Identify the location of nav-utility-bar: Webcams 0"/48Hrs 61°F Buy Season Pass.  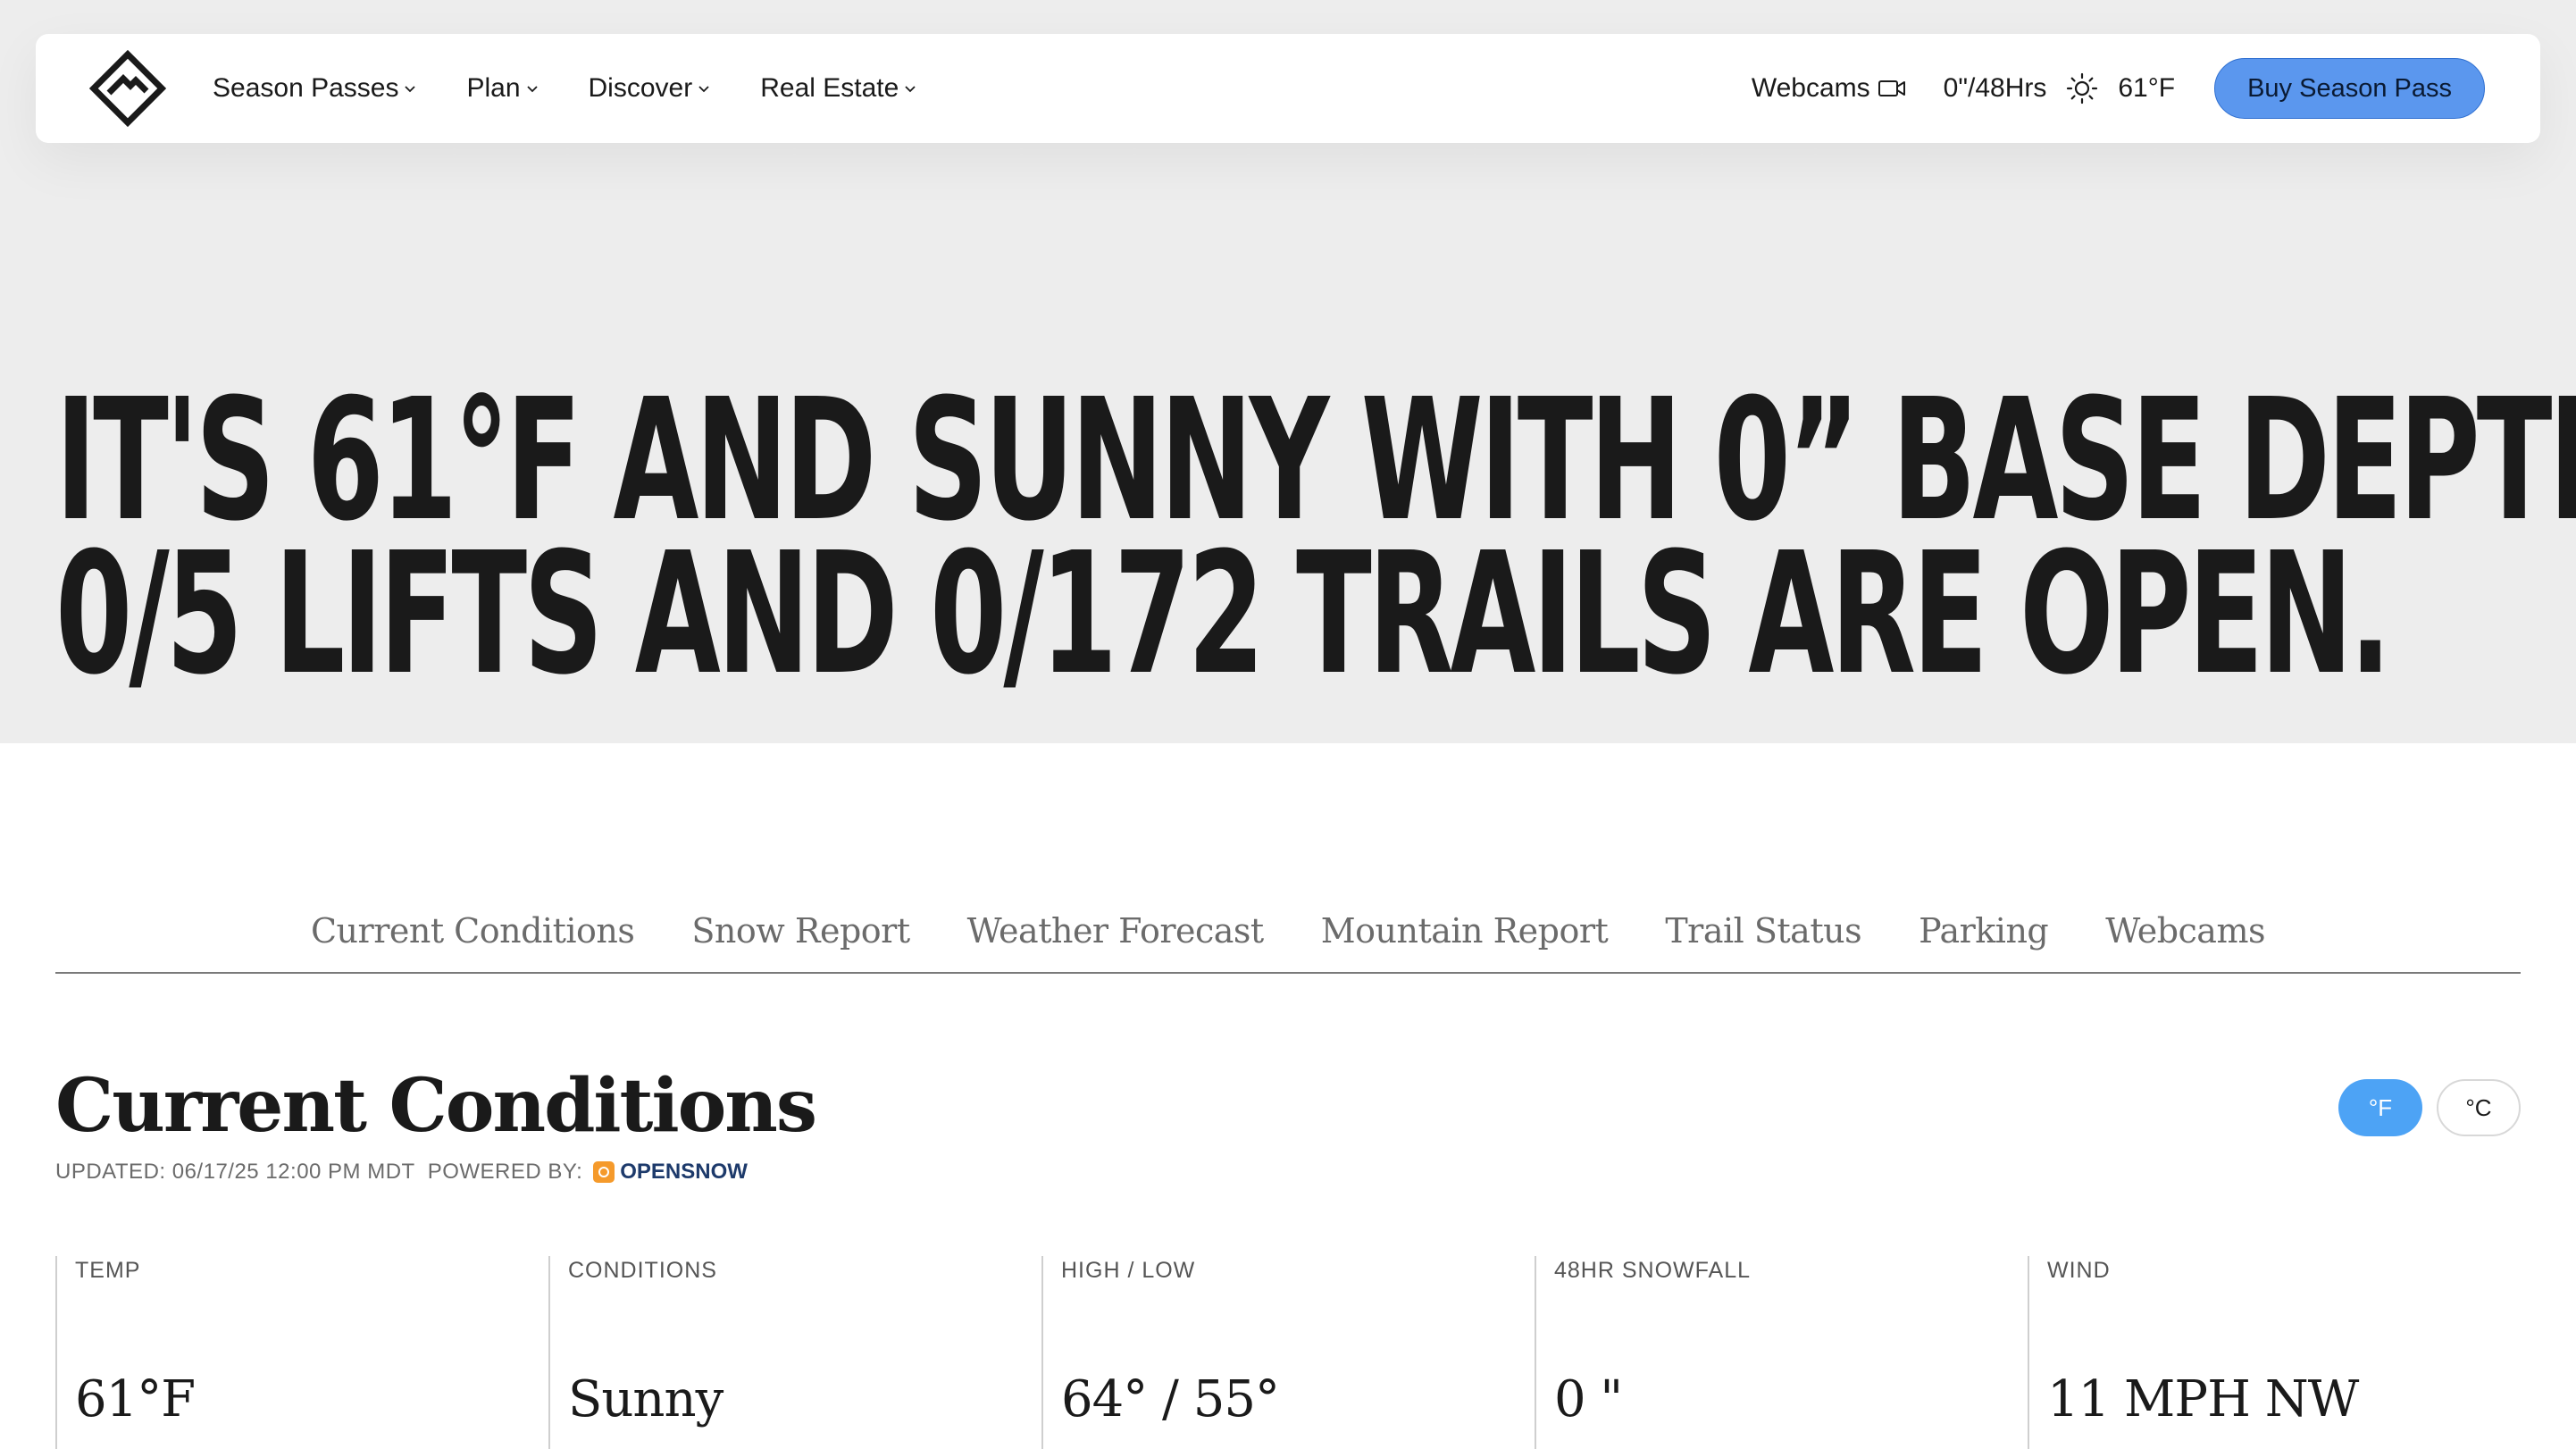
(2119, 88).